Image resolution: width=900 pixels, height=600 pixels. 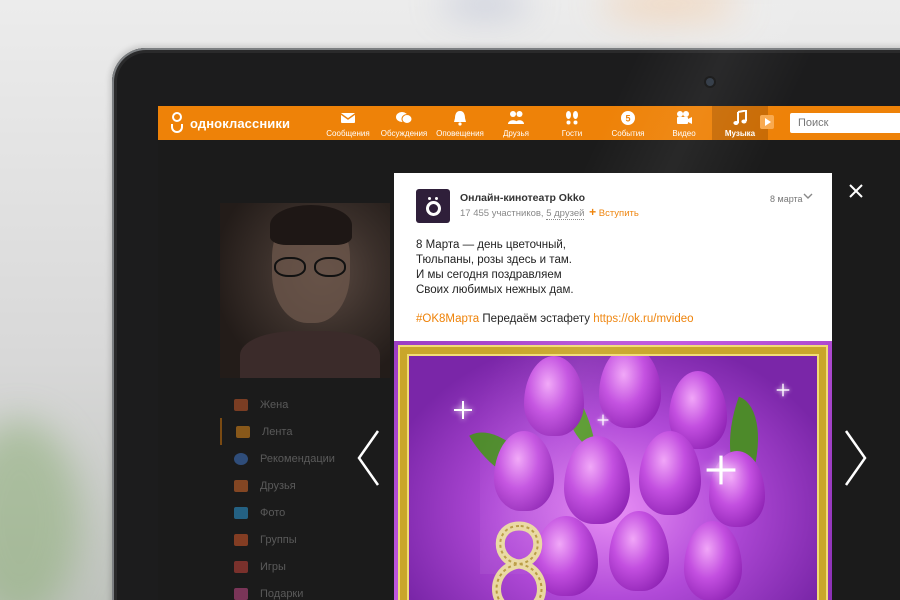 What do you see at coordinates (808, 196) in the screenshot?
I see `chevron-down-icon` at bounding box center [808, 196].